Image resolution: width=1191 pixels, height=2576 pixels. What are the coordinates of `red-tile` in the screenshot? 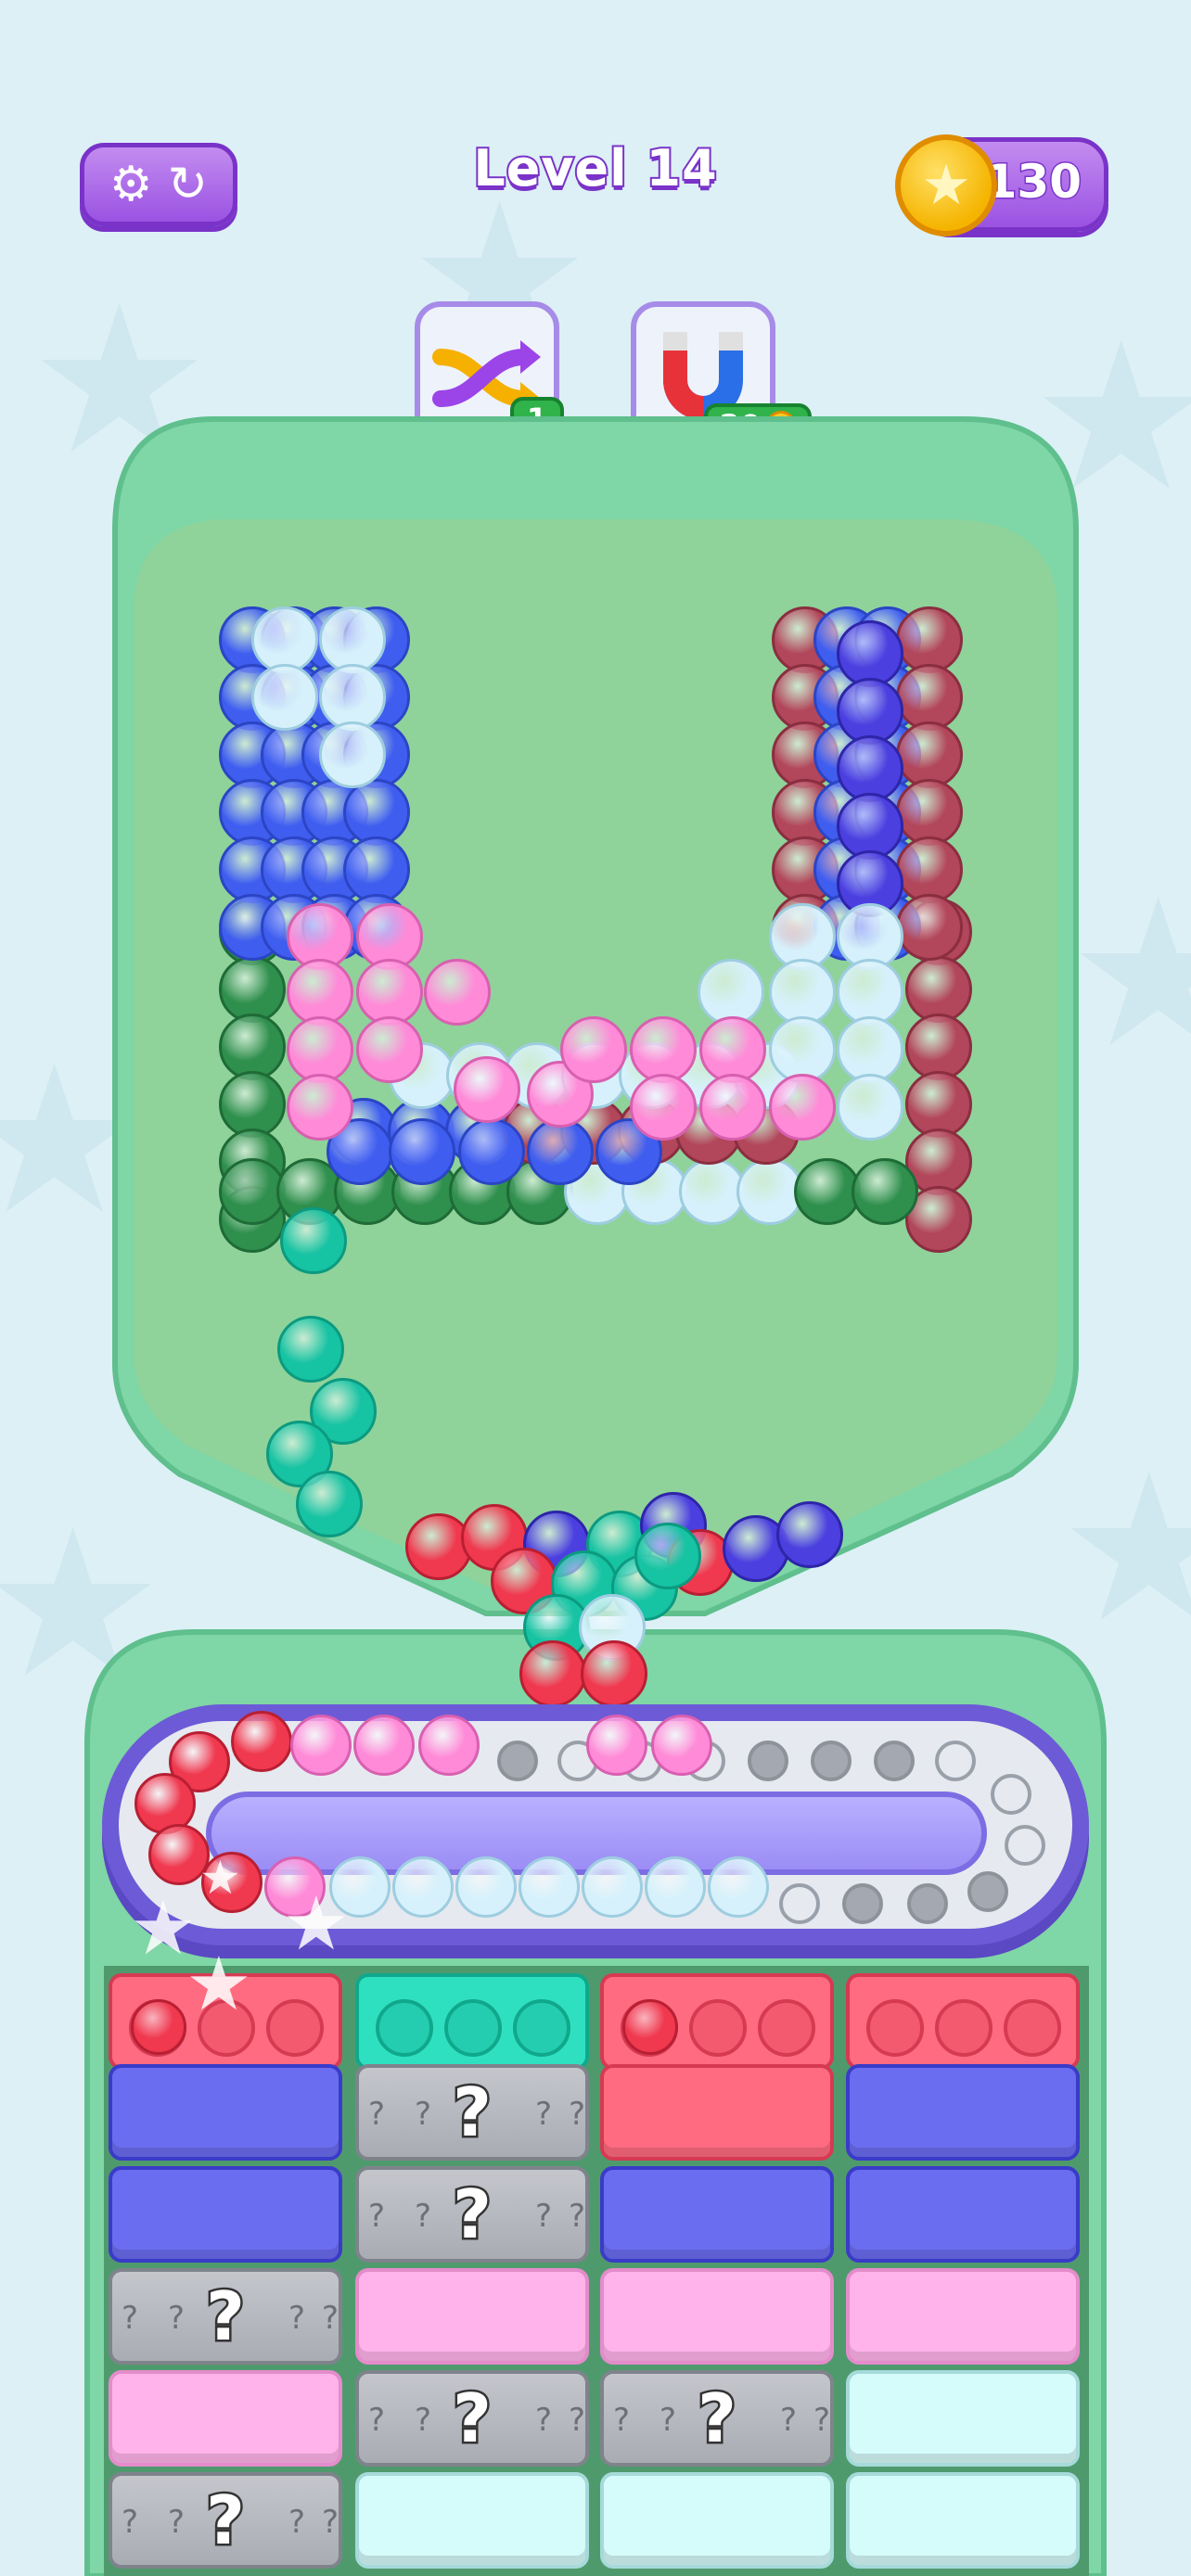 It's located at (717, 2112).